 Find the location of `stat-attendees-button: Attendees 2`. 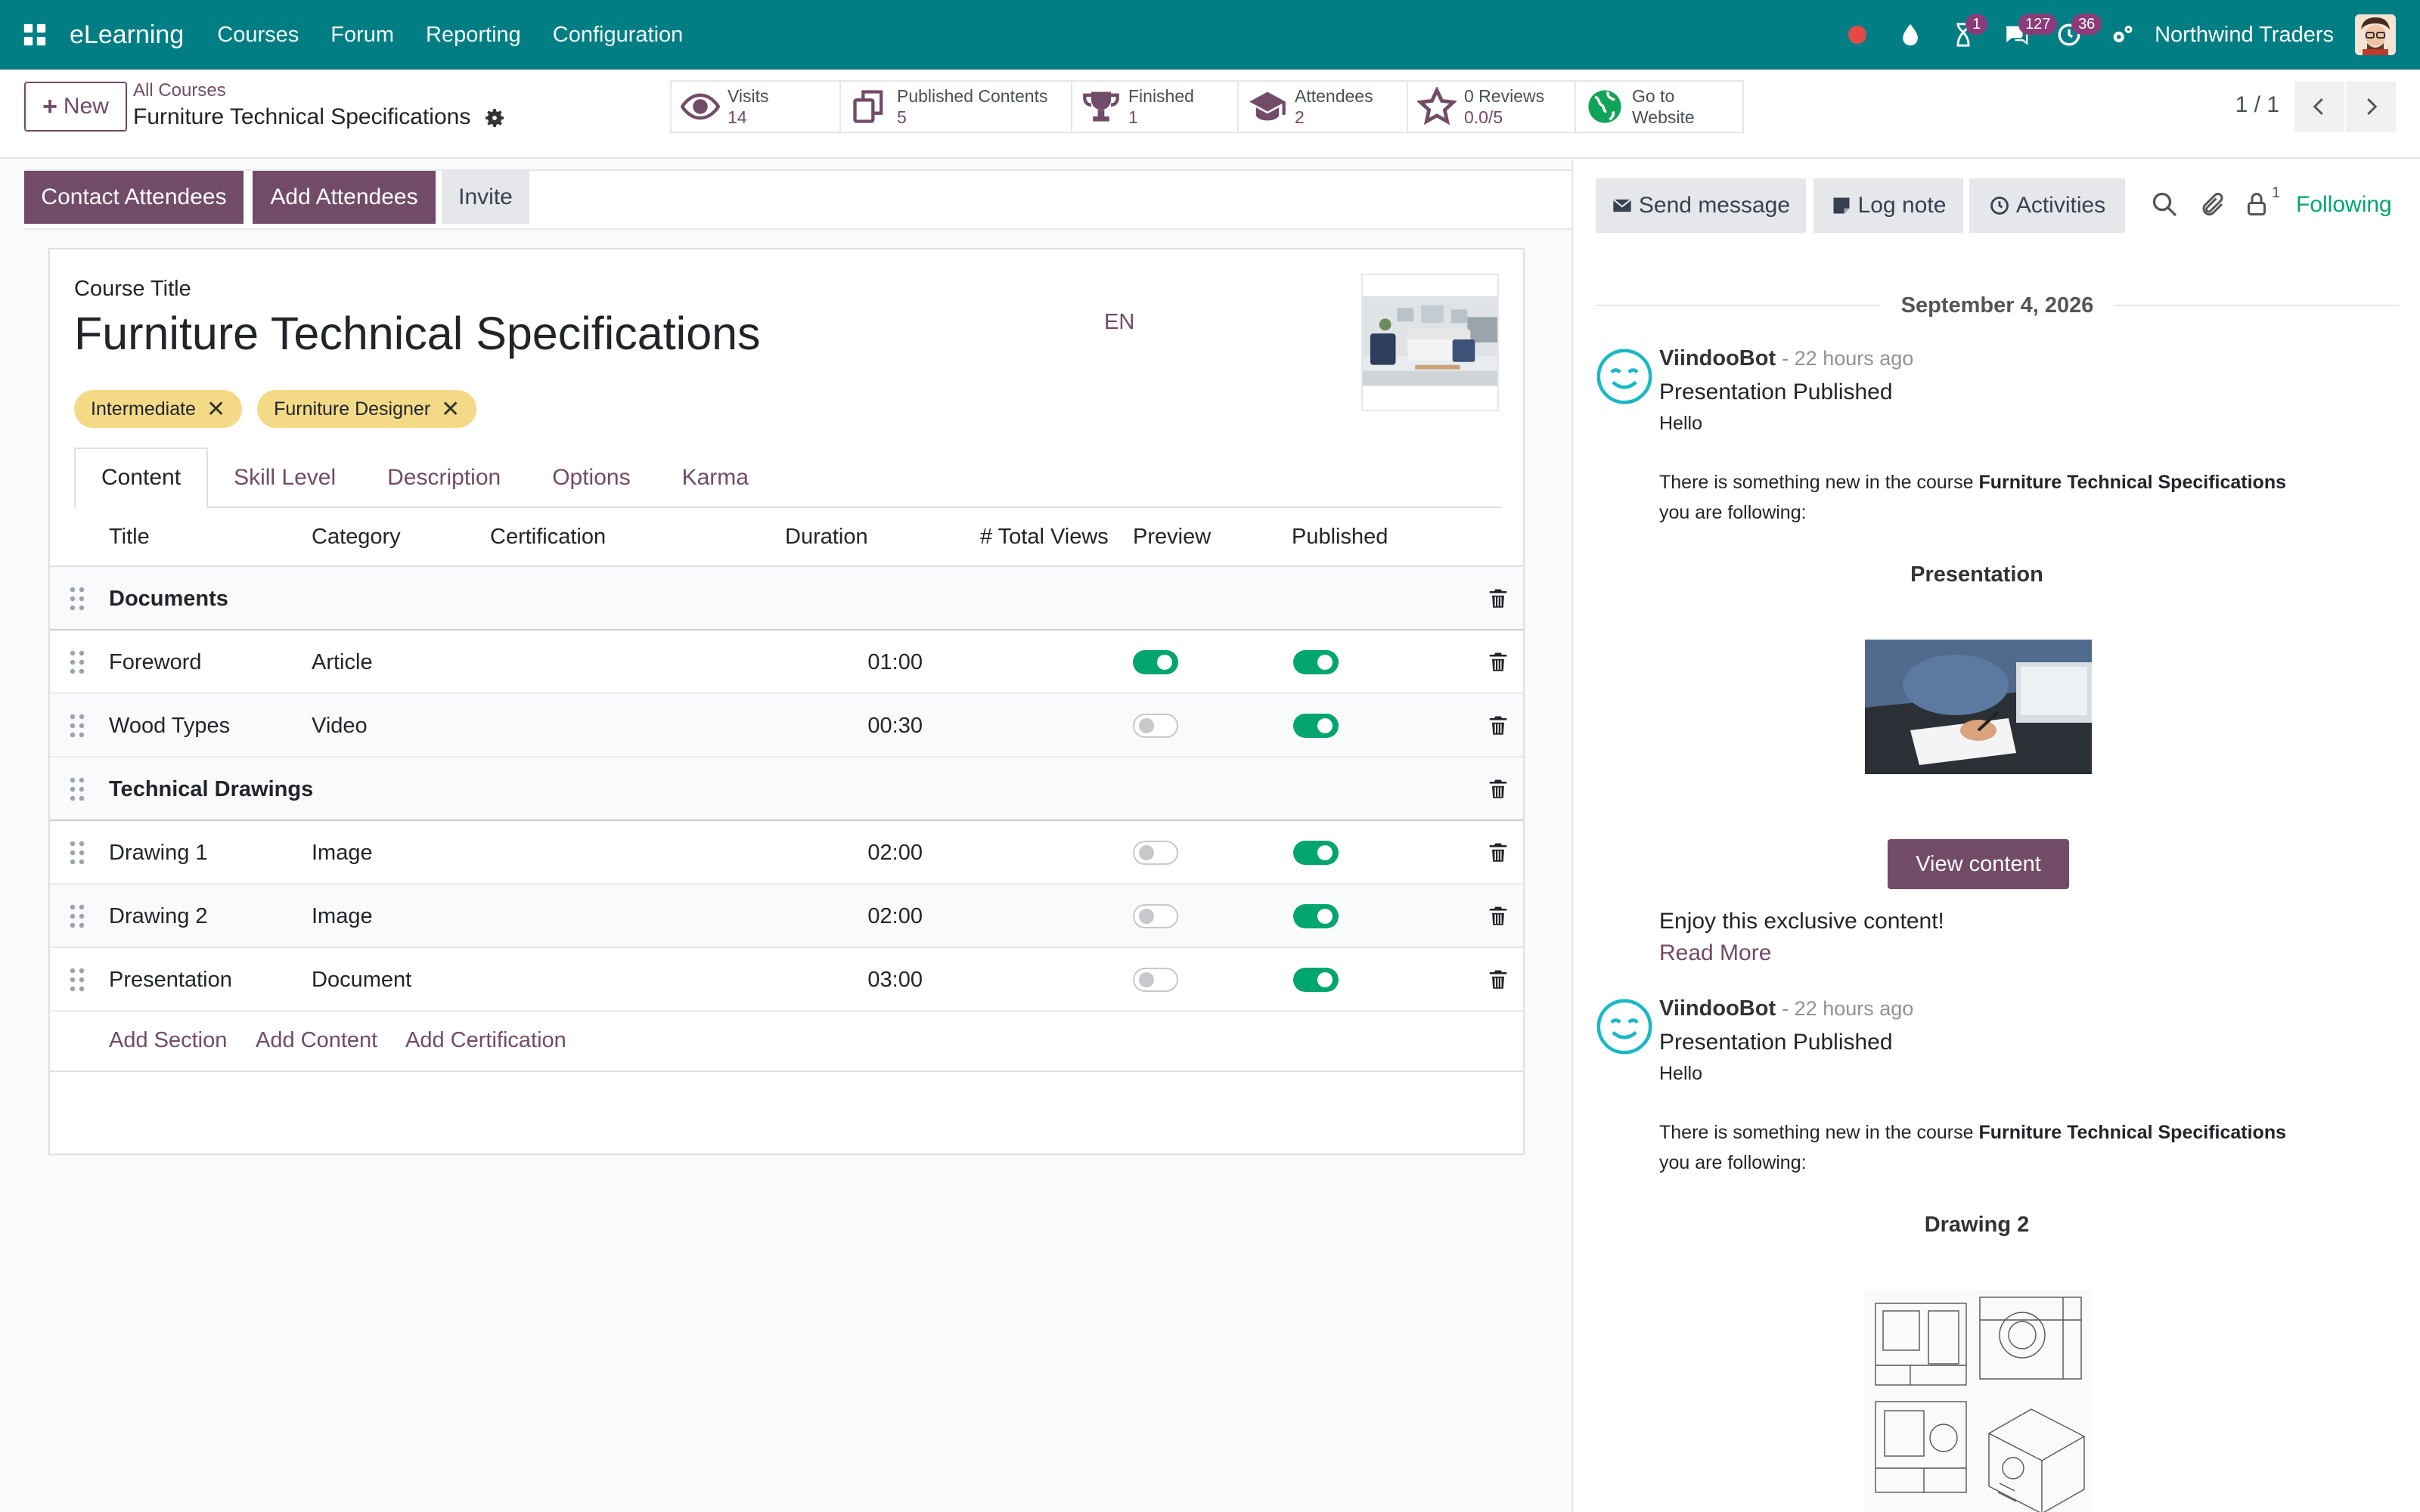

stat-attendees-button: Attendees 2 is located at coordinates (1322, 106).